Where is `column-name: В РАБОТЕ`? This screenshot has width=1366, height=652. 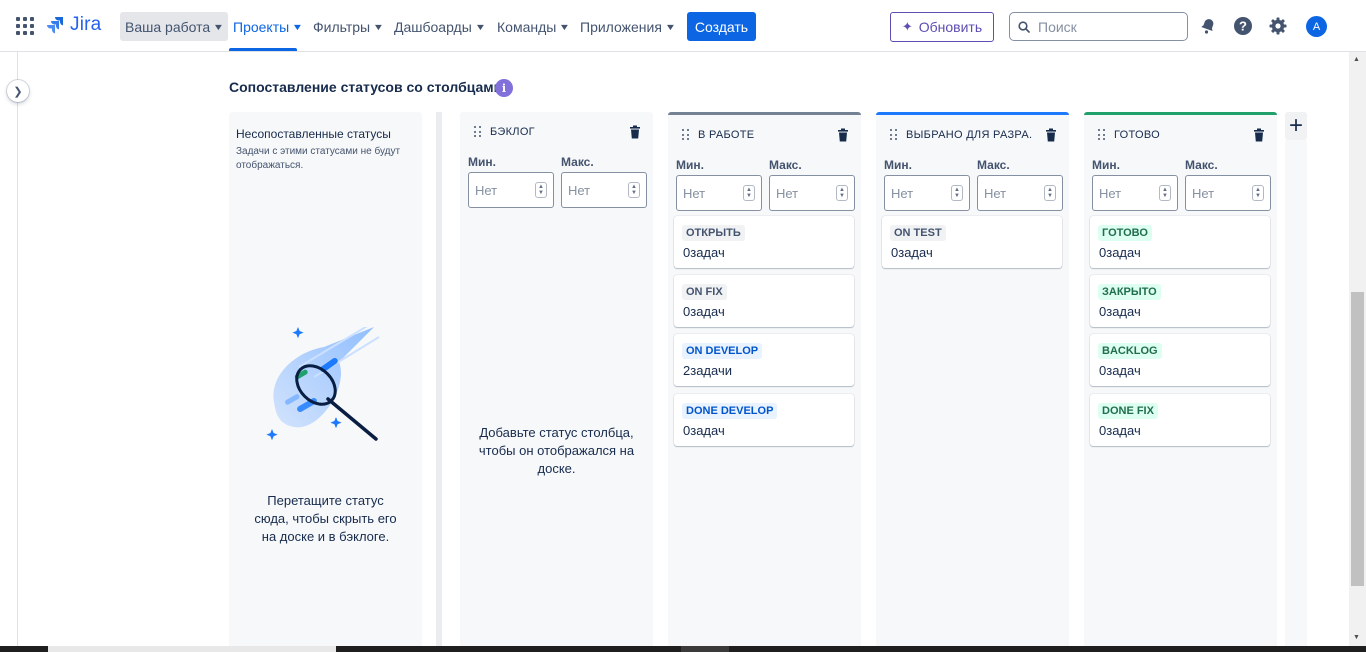 column-name: В РАБОТЕ is located at coordinates (726, 135).